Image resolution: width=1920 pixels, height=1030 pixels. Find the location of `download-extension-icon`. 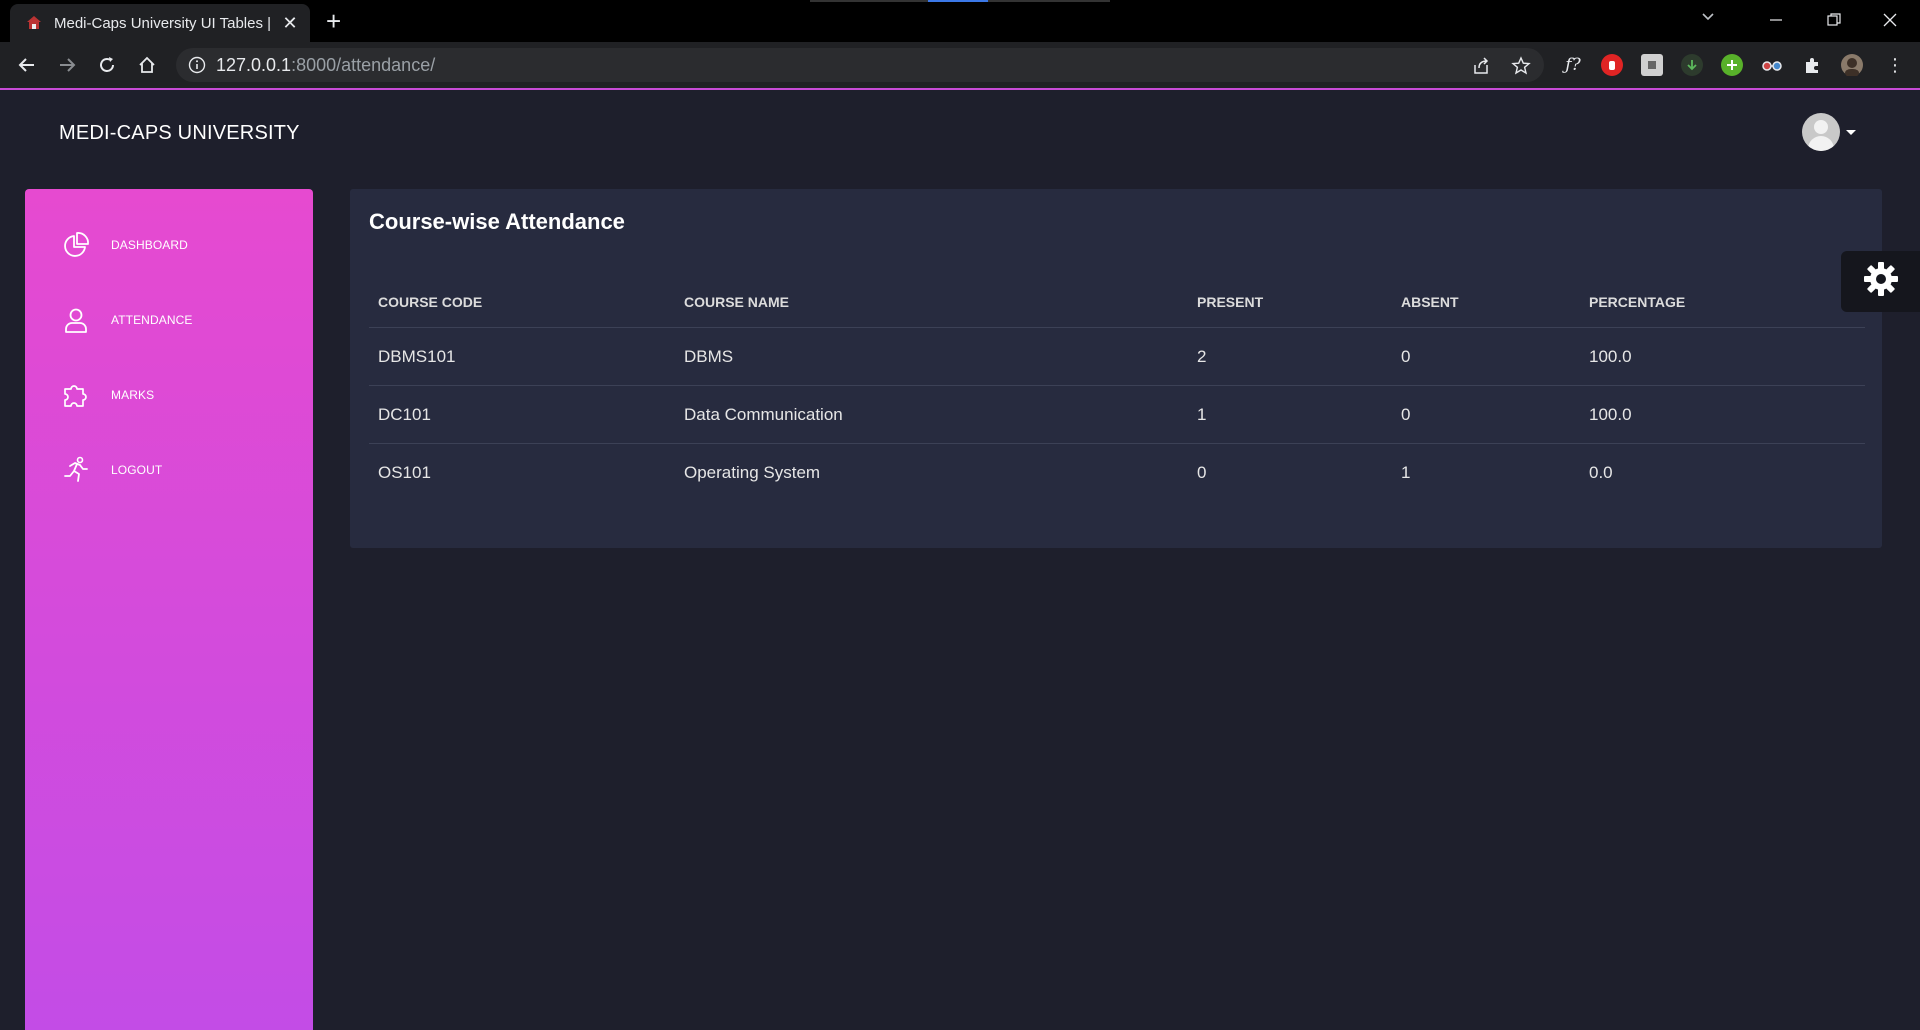

download-extension-icon is located at coordinates (1692, 65).